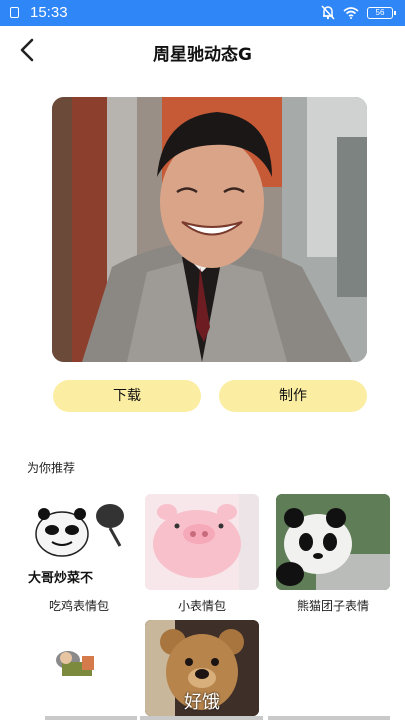 This screenshot has width=405, height=720. What do you see at coordinates (328, 12) in the screenshot?
I see `bell-off-icon` at bounding box center [328, 12].